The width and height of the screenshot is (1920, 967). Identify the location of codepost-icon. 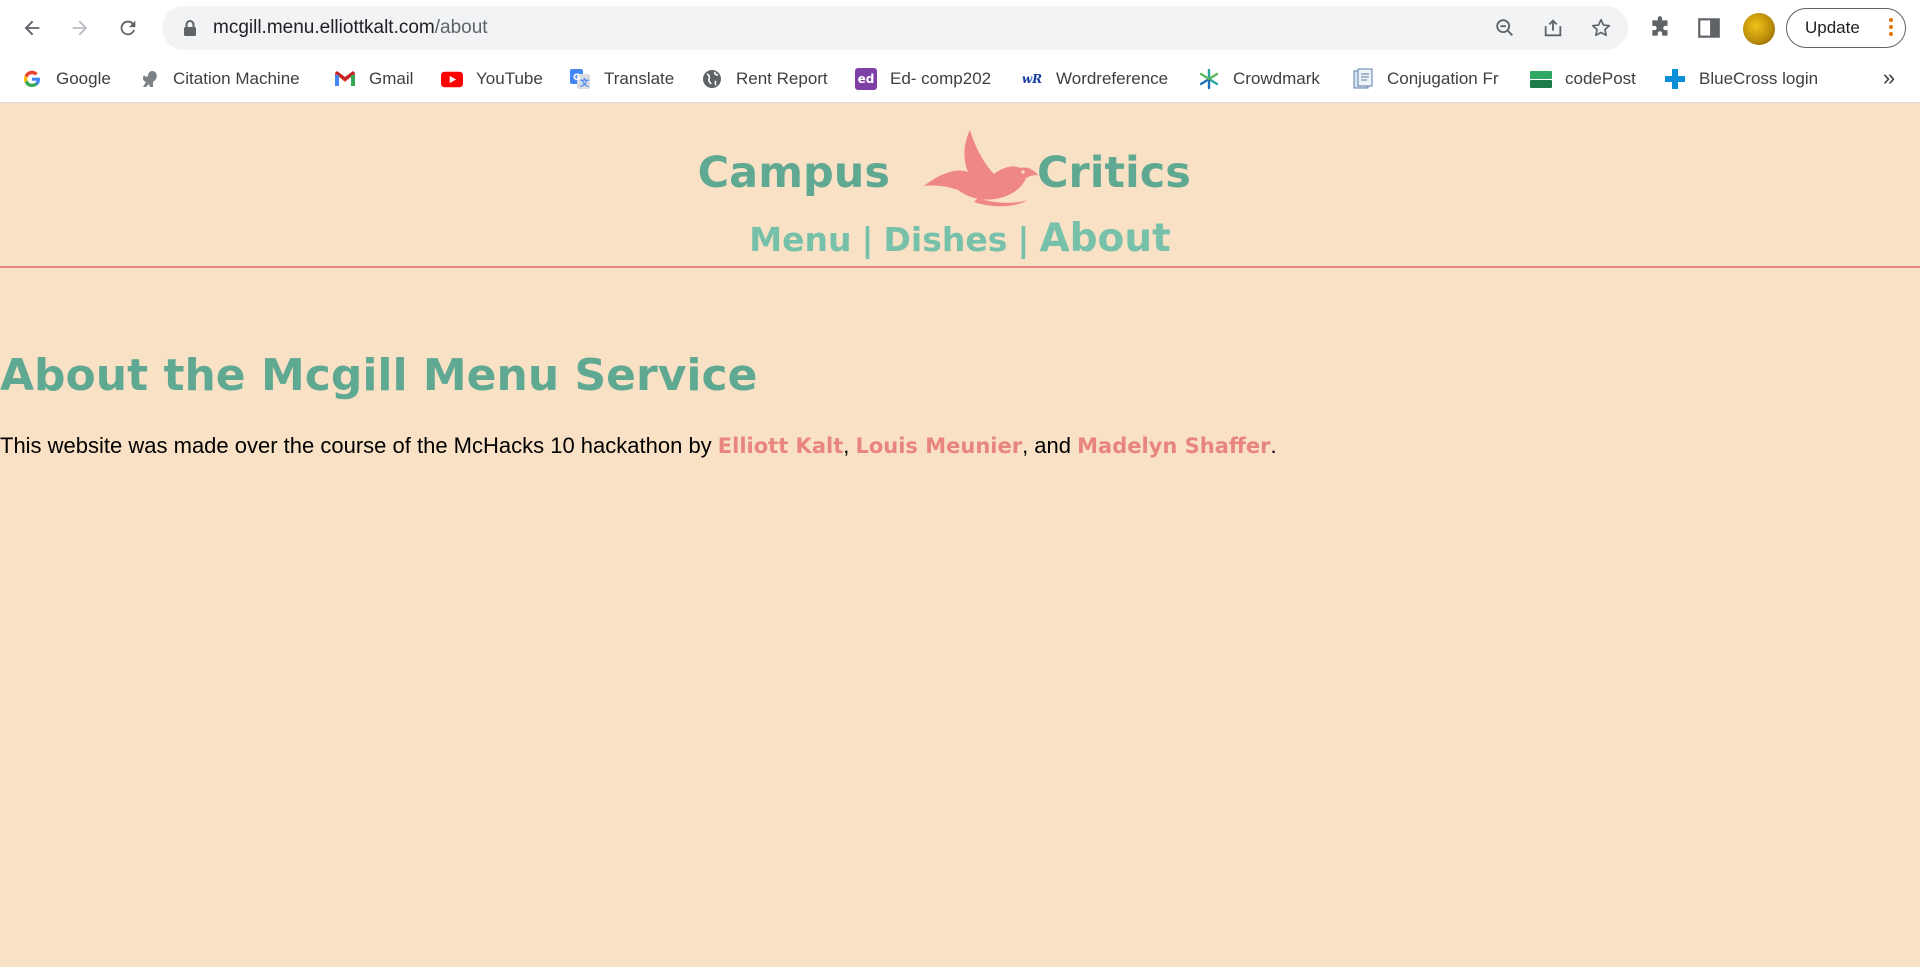
(1541, 79).